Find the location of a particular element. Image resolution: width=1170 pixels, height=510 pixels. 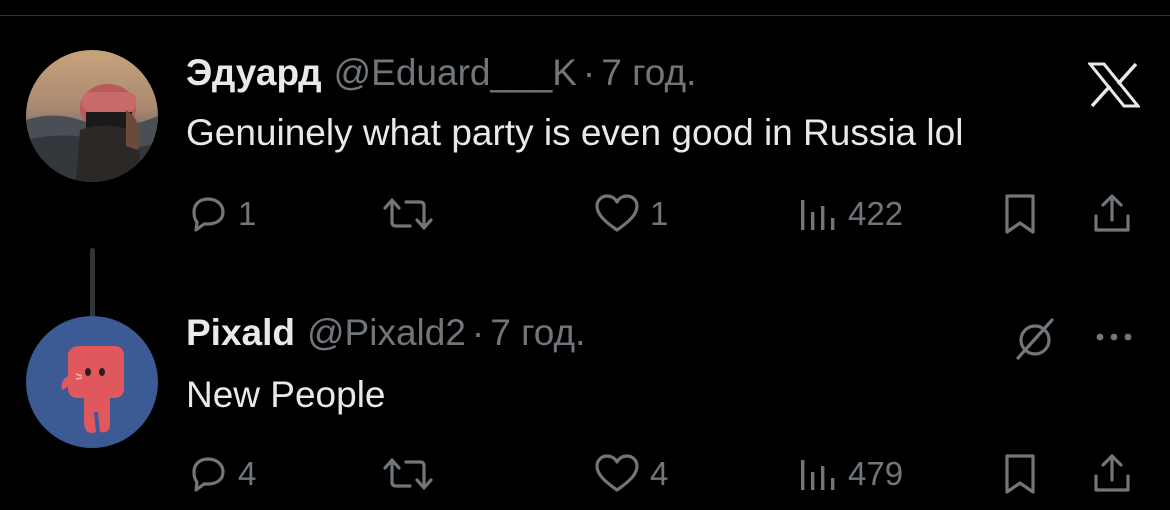

reply-button: 1 is located at coordinates (221, 214).